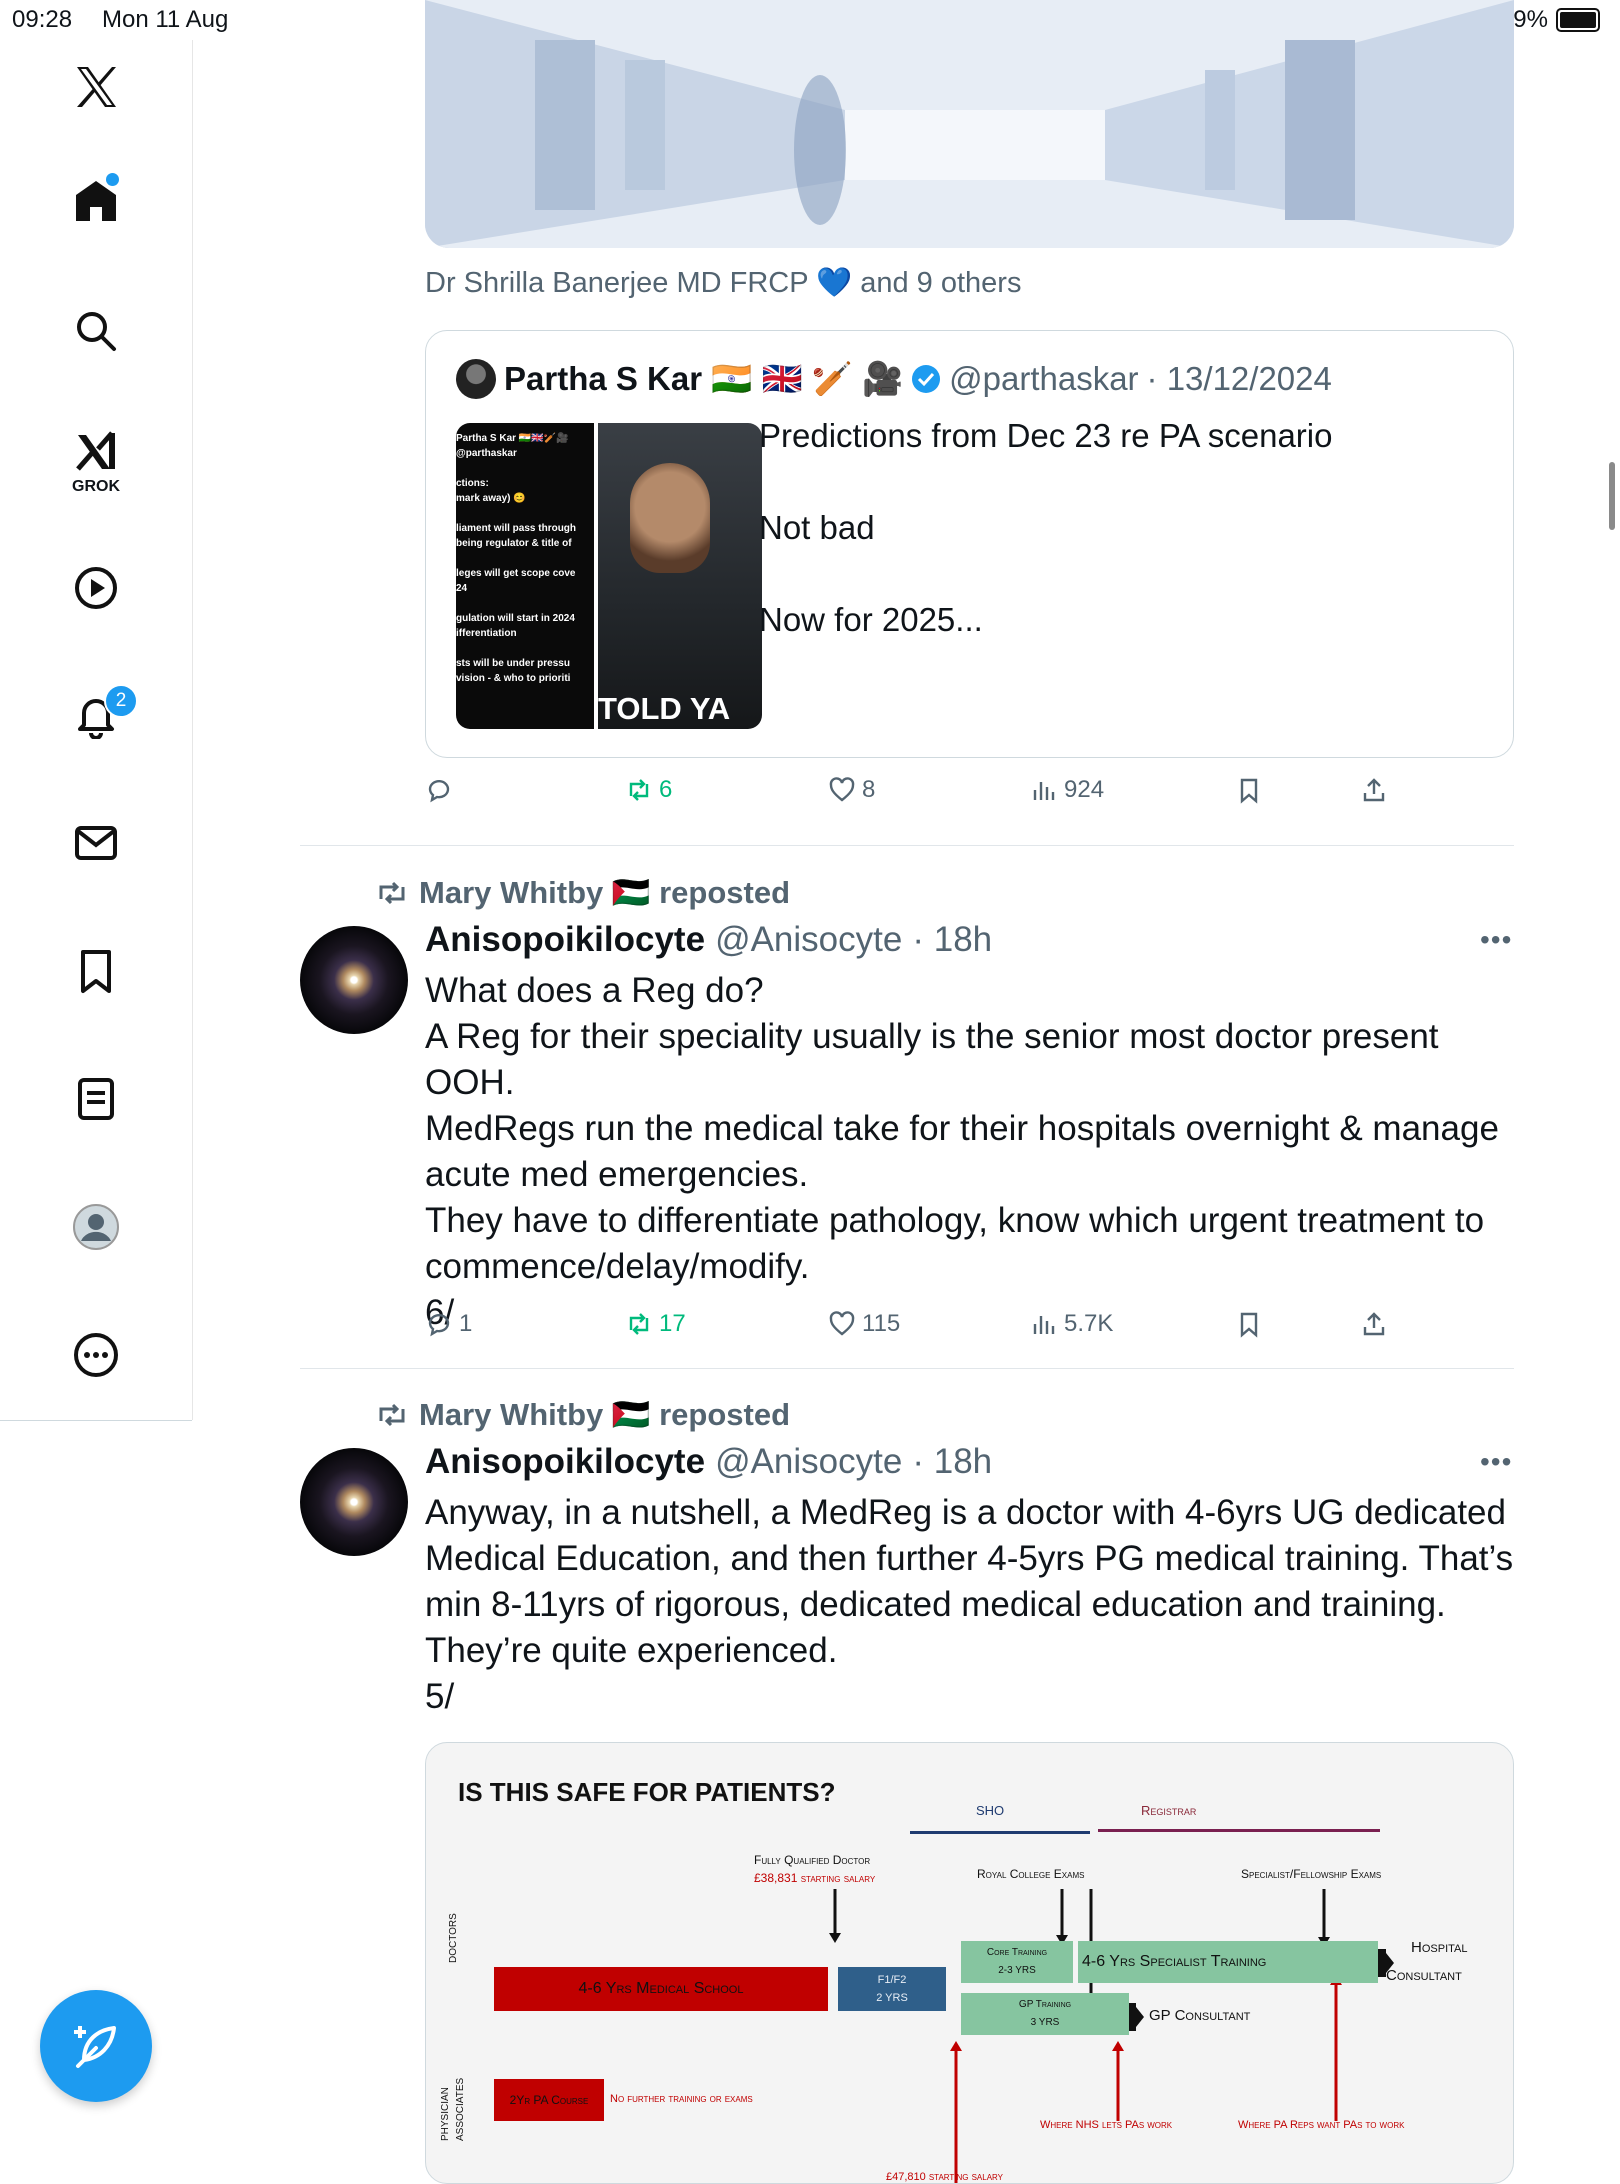 The width and height of the screenshot is (1620, 2184). Describe the element at coordinates (1017, 1952) in the screenshot. I see `core-training-label: Core Training` at that location.